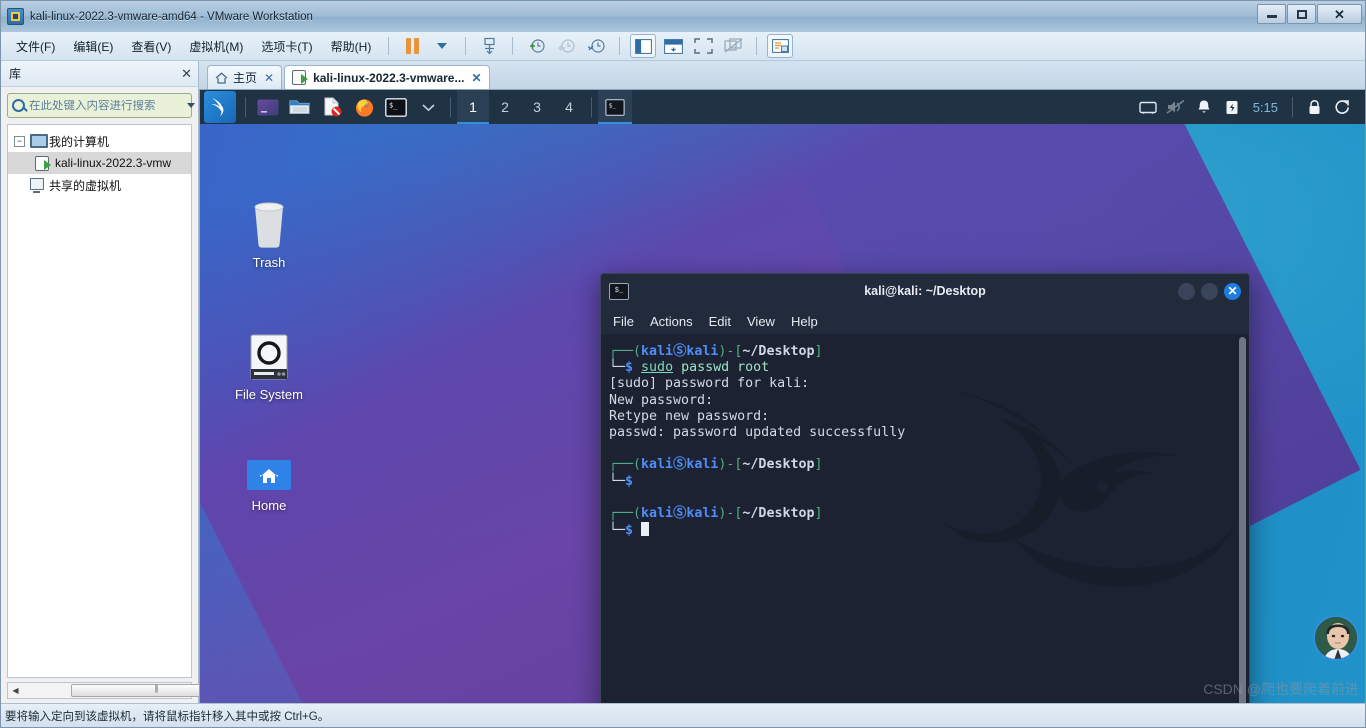 This screenshot has width=1366, height=728. I want to click on snapshot-manager-icon, so click(489, 45).